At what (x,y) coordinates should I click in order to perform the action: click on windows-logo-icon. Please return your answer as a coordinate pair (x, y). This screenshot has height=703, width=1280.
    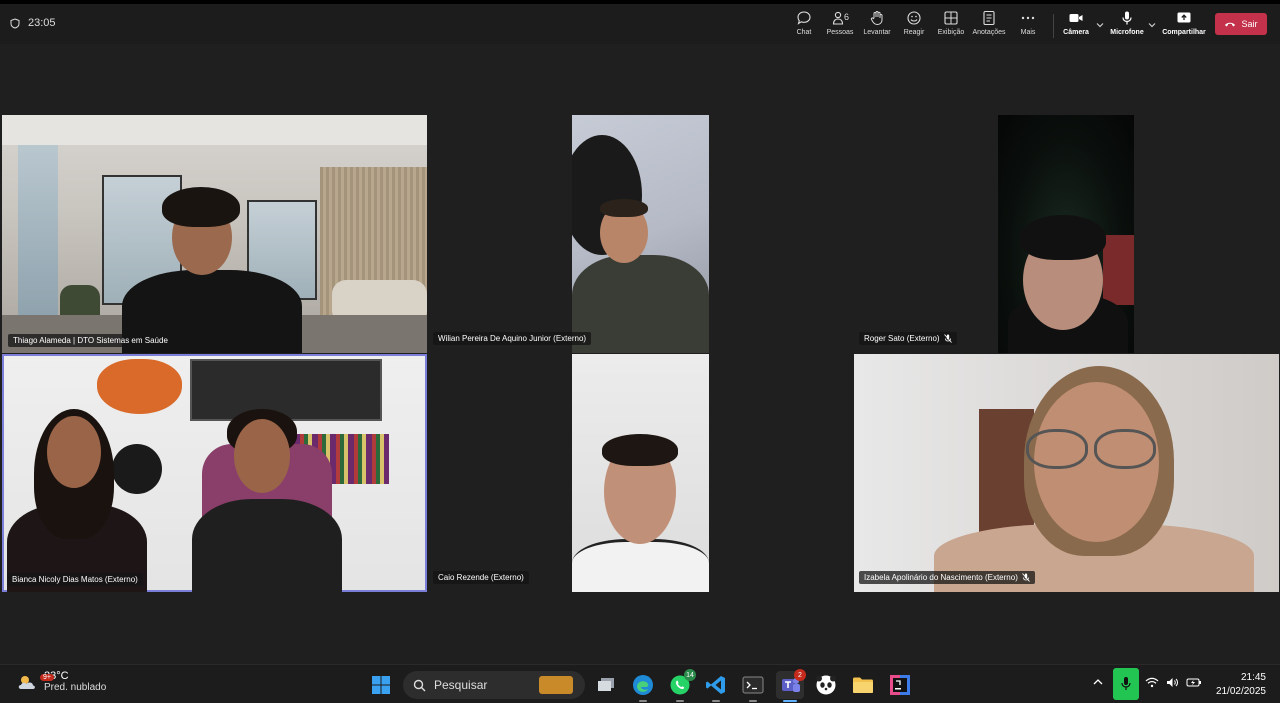
    Looking at the image, I should click on (381, 685).